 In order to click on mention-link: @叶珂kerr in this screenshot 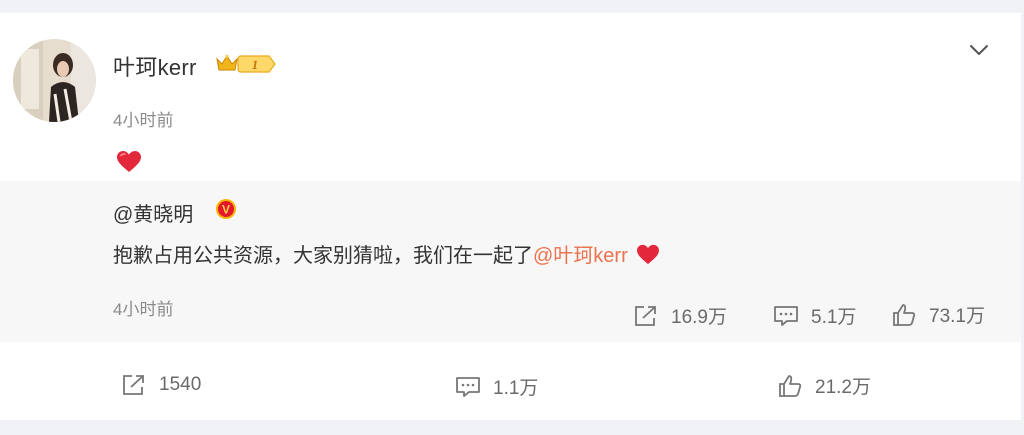, I will do `click(580, 256)`.